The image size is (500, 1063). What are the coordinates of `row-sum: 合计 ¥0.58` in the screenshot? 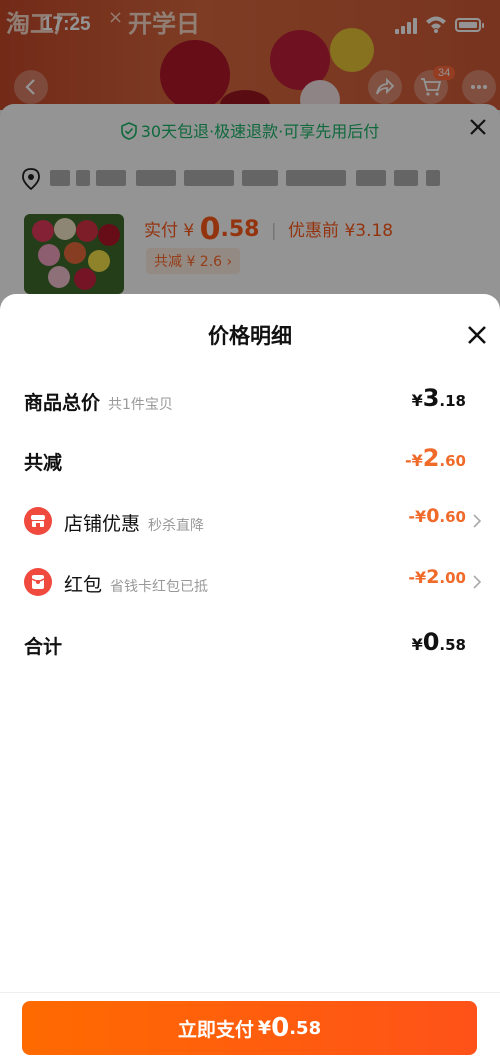 It's located at (250, 644).